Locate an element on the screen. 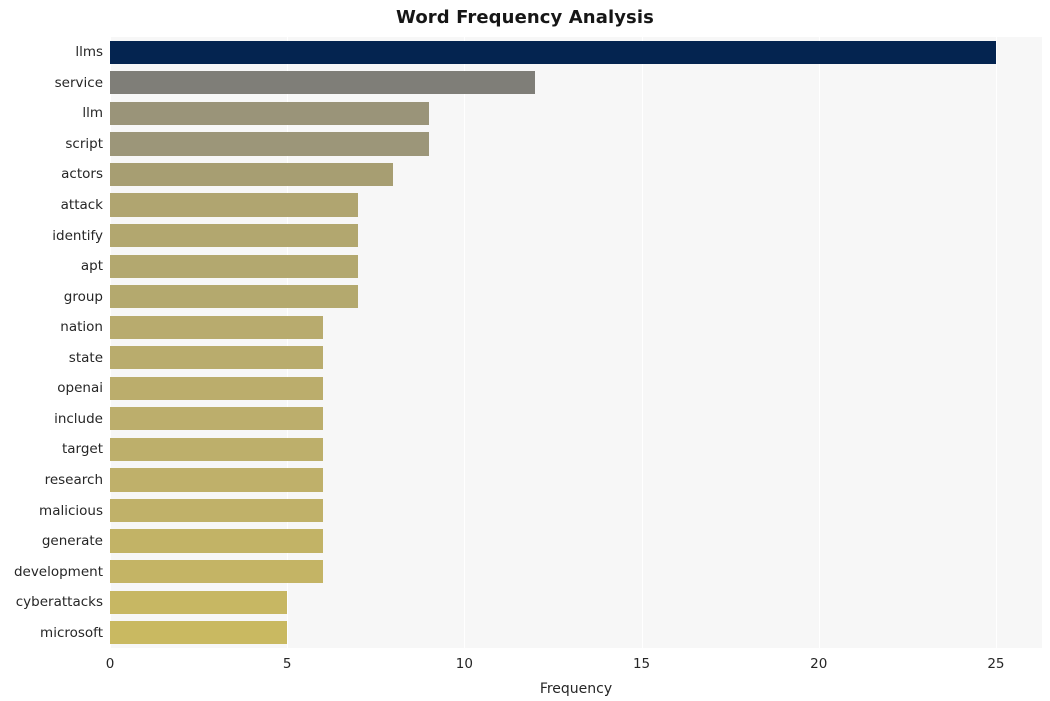 The height and width of the screenshot is (701, 1050). y-tick-label-llms: llms is located at coordinates (89, 52).